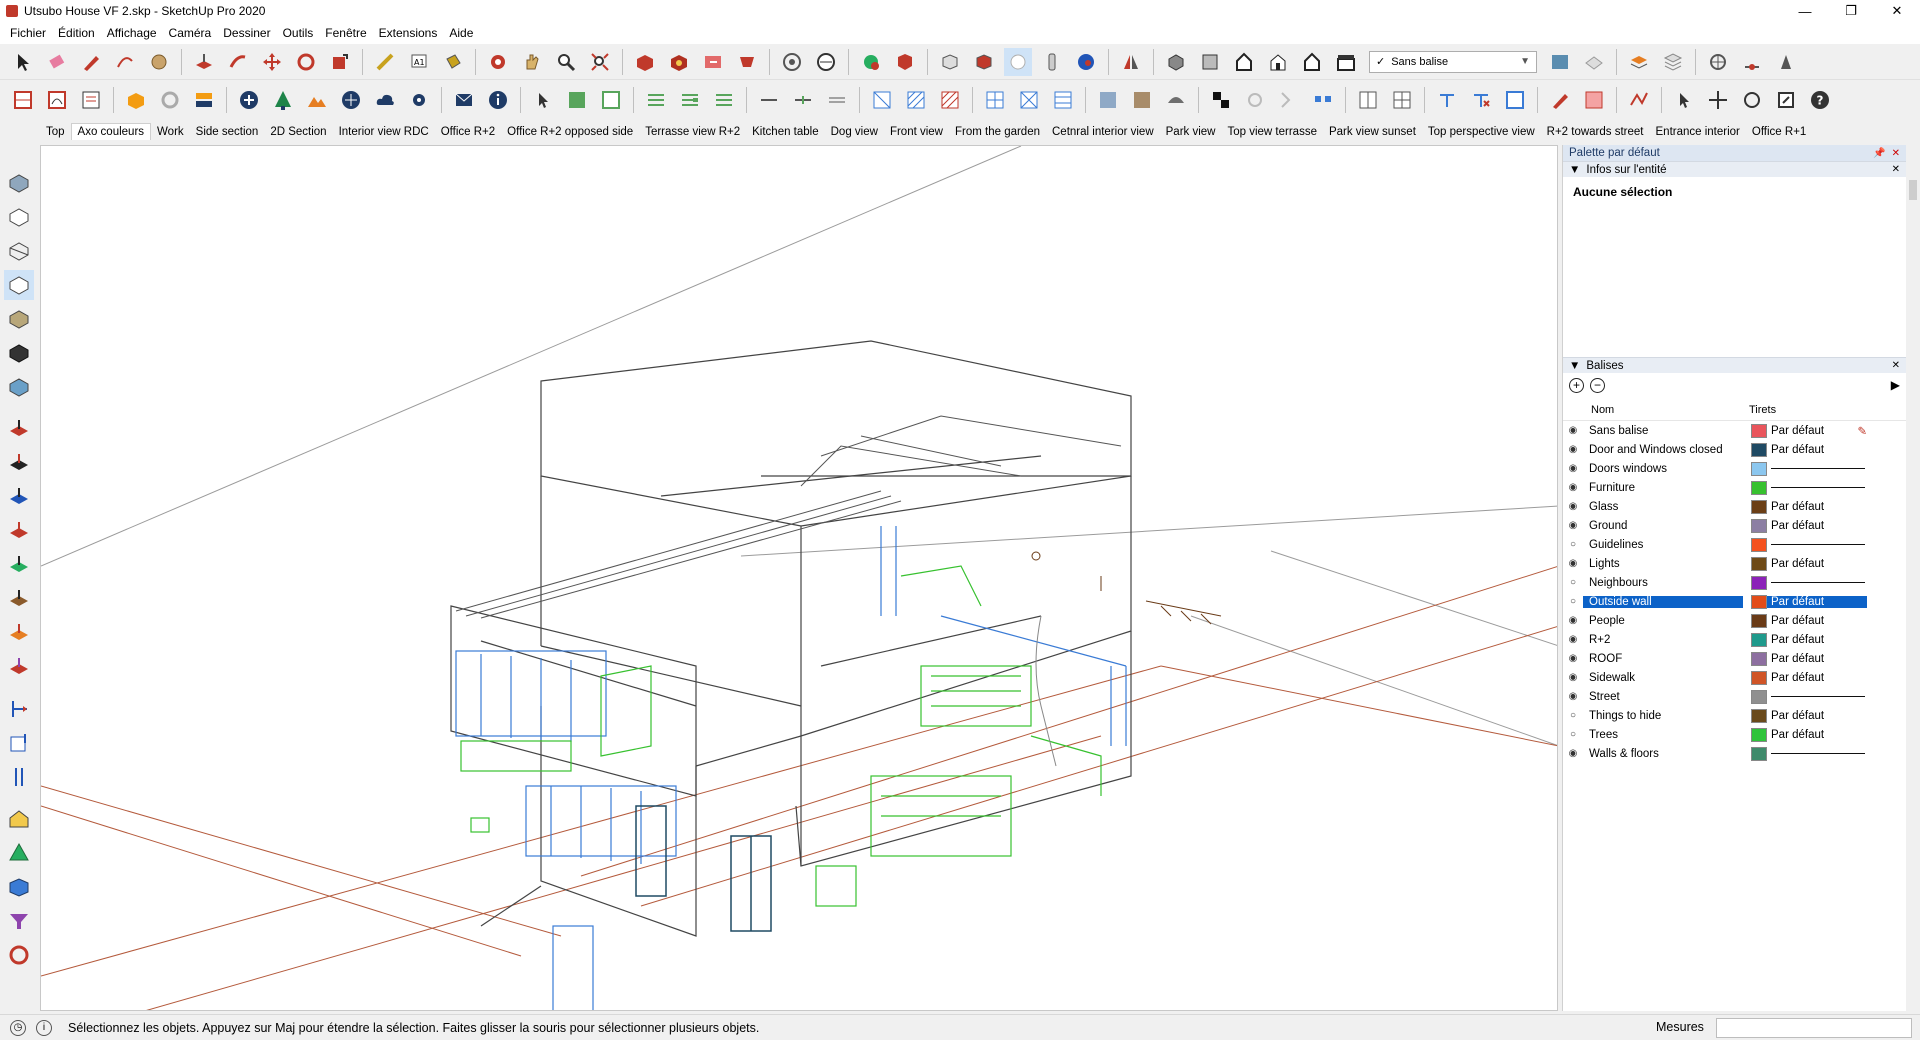 The image size is (1920, 1040). What do you see at coordinates (1673, 62) in the screenshot?
I see `layers-stack-icon` at bounding box center [1673, 62].